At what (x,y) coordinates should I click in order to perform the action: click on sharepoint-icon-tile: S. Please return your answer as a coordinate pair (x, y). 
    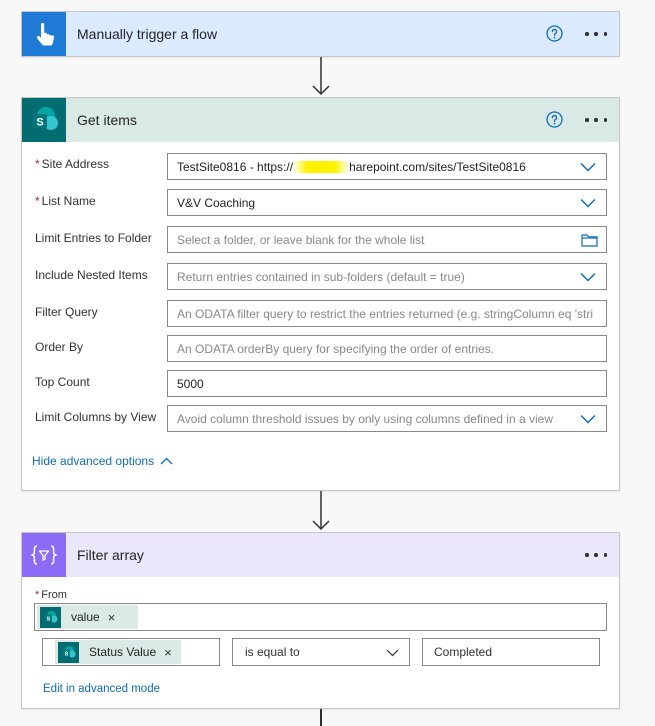
    Looking at the image, I should click on (44, 120).